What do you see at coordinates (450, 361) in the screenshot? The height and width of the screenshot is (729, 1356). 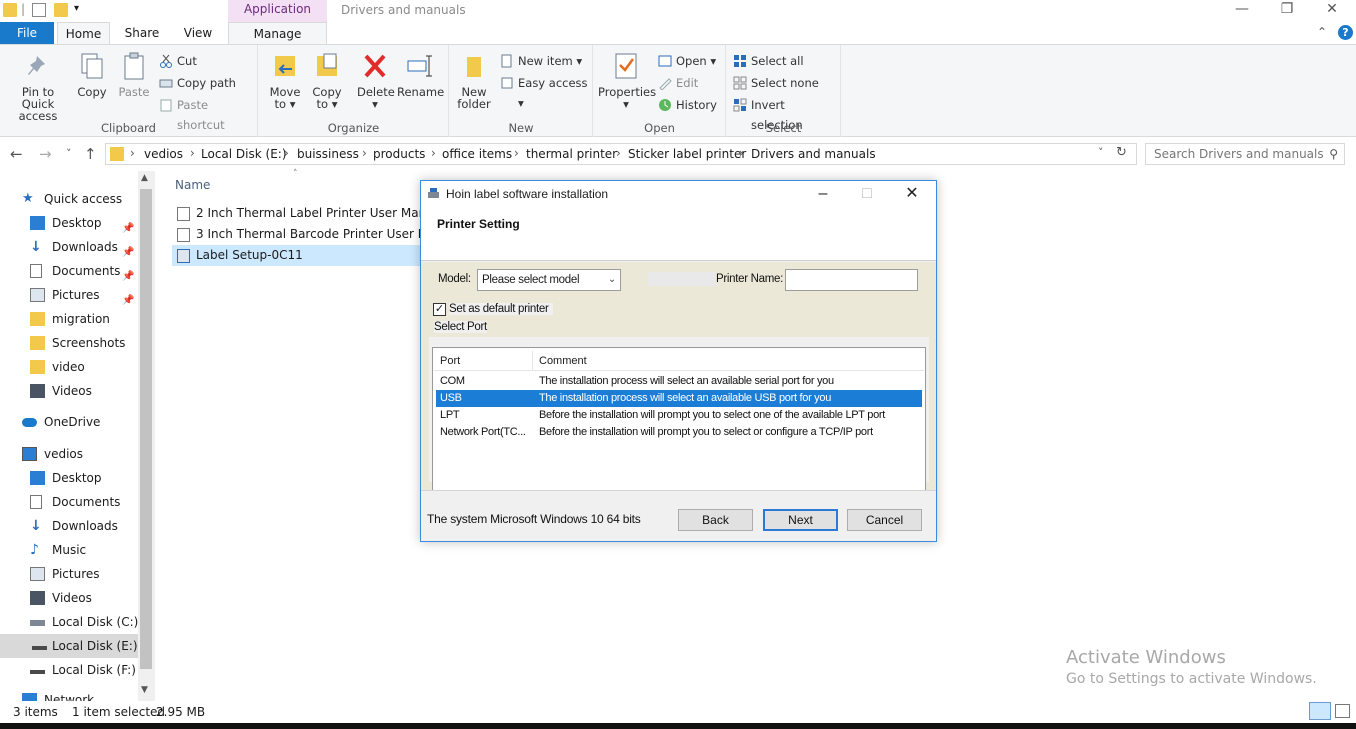 I see `port-column-header: Port` at bounding box center [450, 361].